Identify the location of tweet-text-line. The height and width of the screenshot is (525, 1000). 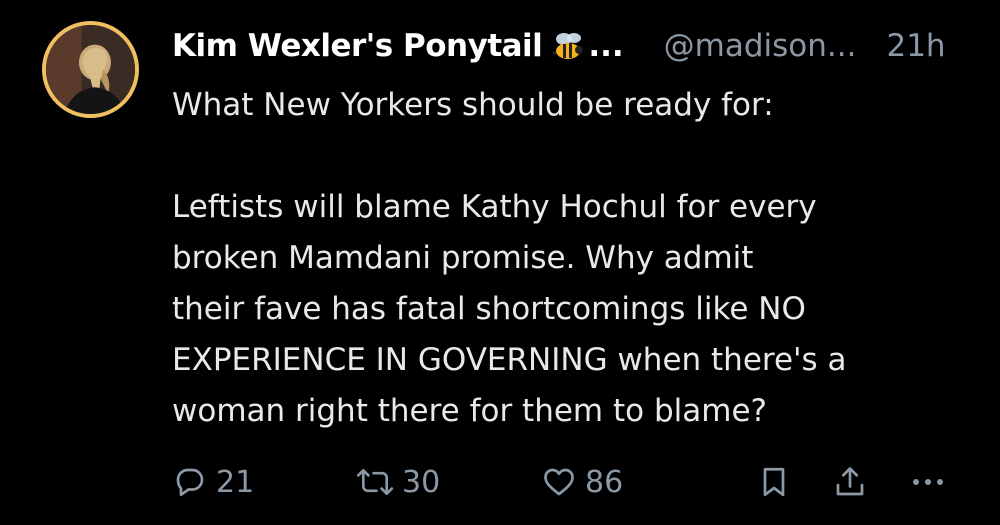
(572, 156).